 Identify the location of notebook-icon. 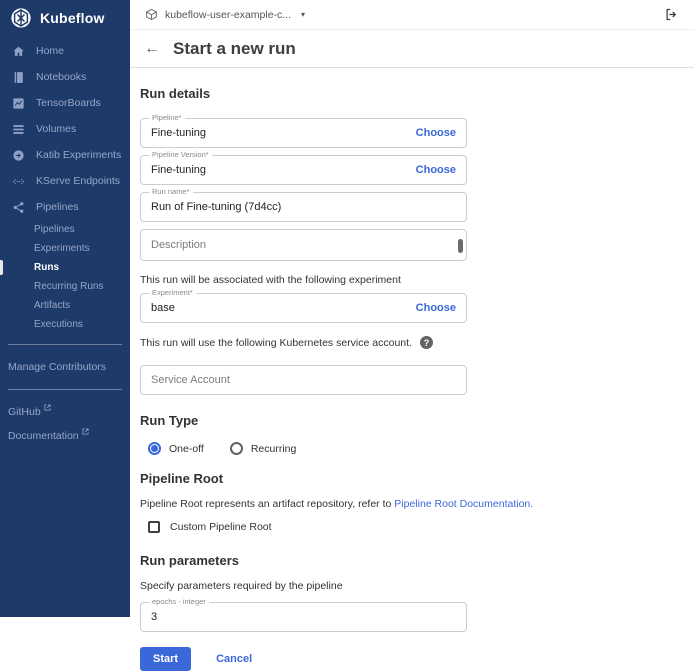
(18, 77).